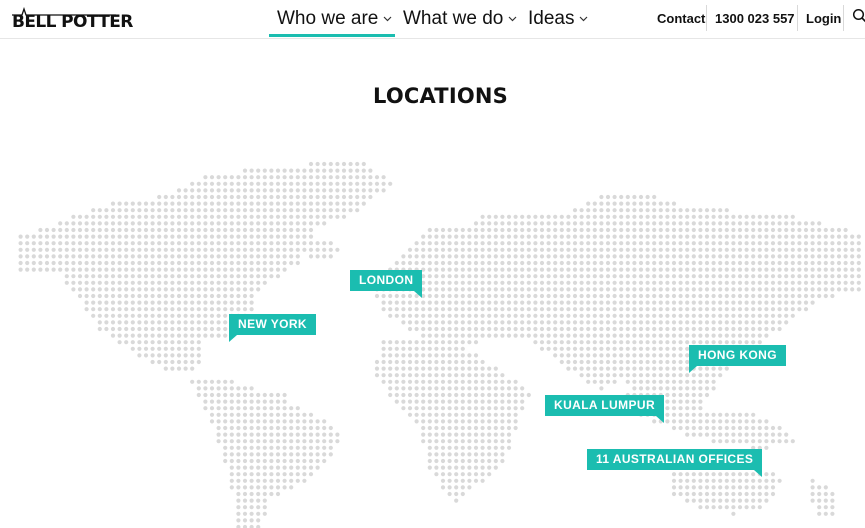 The height and width of the screenshot is (528, 865). What do you see at coordinates (605, 409) in the screenshot?
I see `location-pin-kuala-lumpur: KUALA LUMPUR` at bounding box center [605, 409].